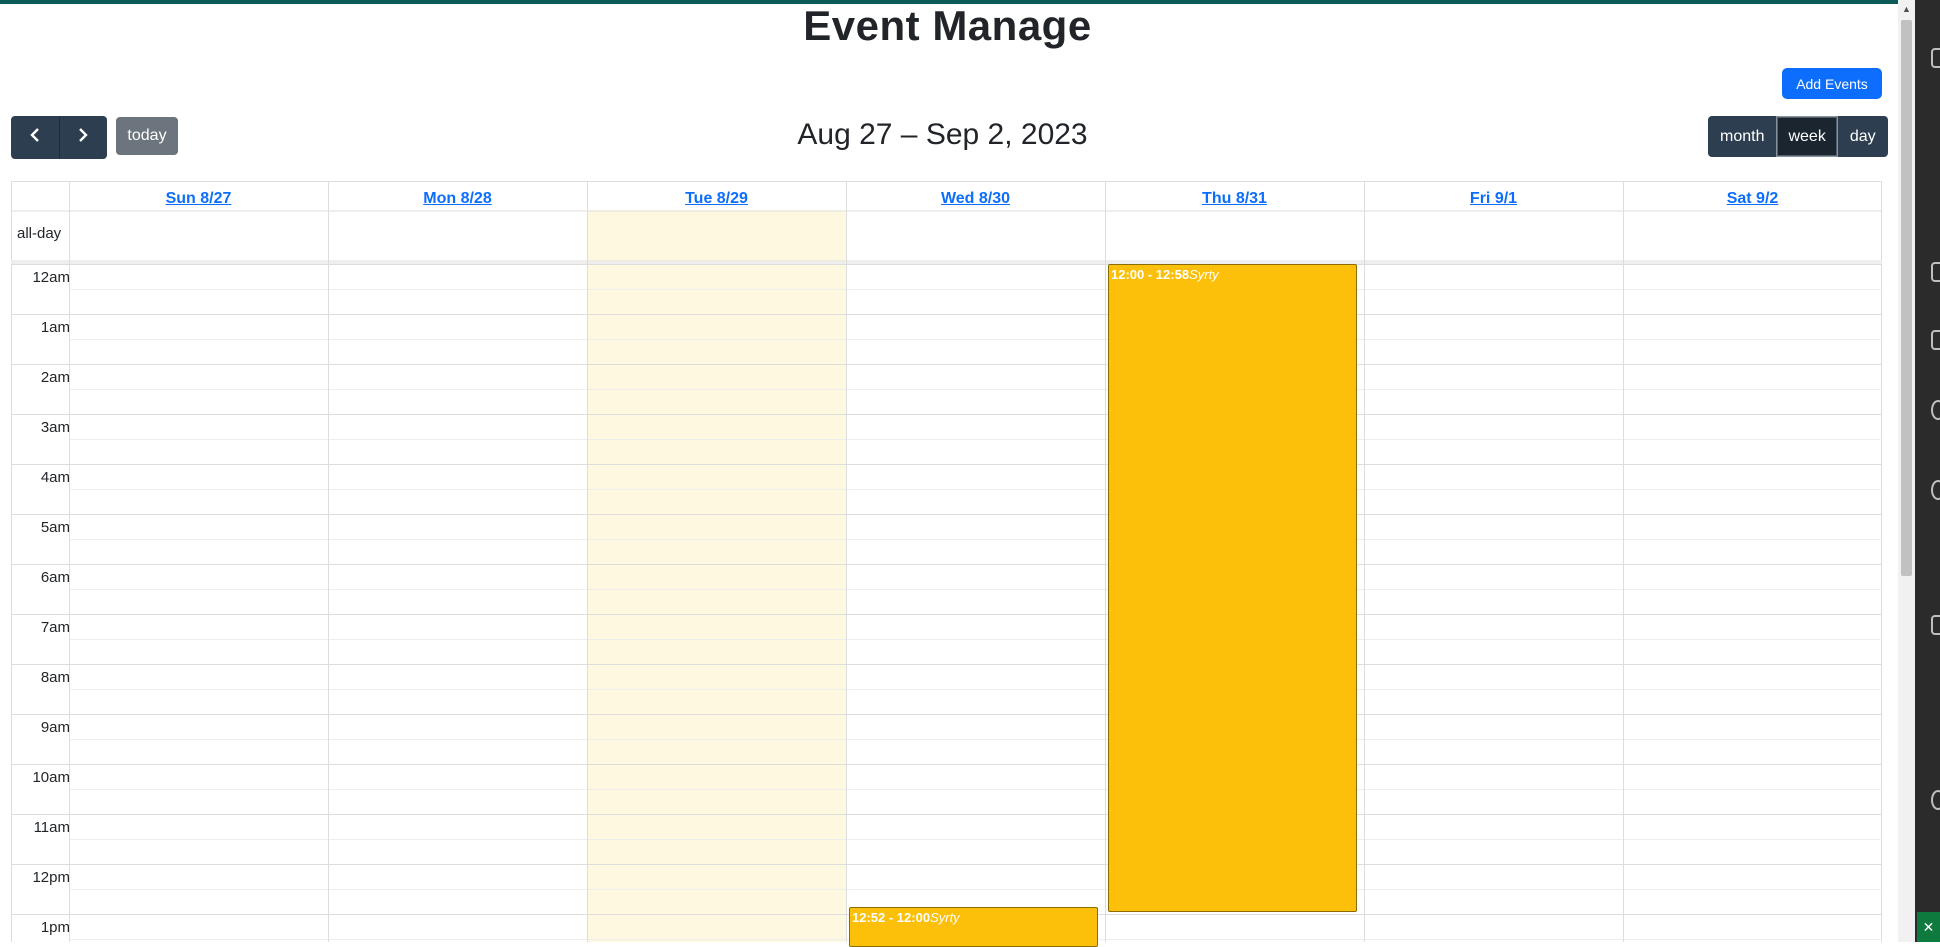  Describe the element at coordinates (55, 727) in the screenshot. I see `time-slot-label: 9am` at that location.